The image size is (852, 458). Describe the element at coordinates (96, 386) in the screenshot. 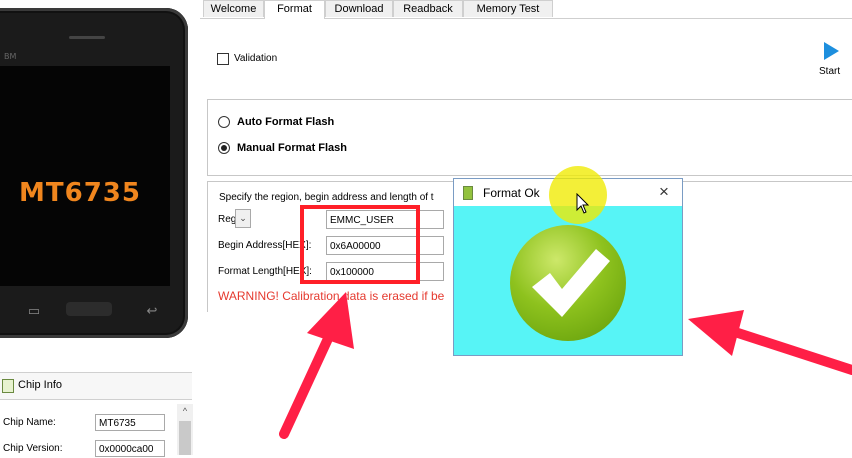

I see `chip-info-header: Chip Info` at that location.